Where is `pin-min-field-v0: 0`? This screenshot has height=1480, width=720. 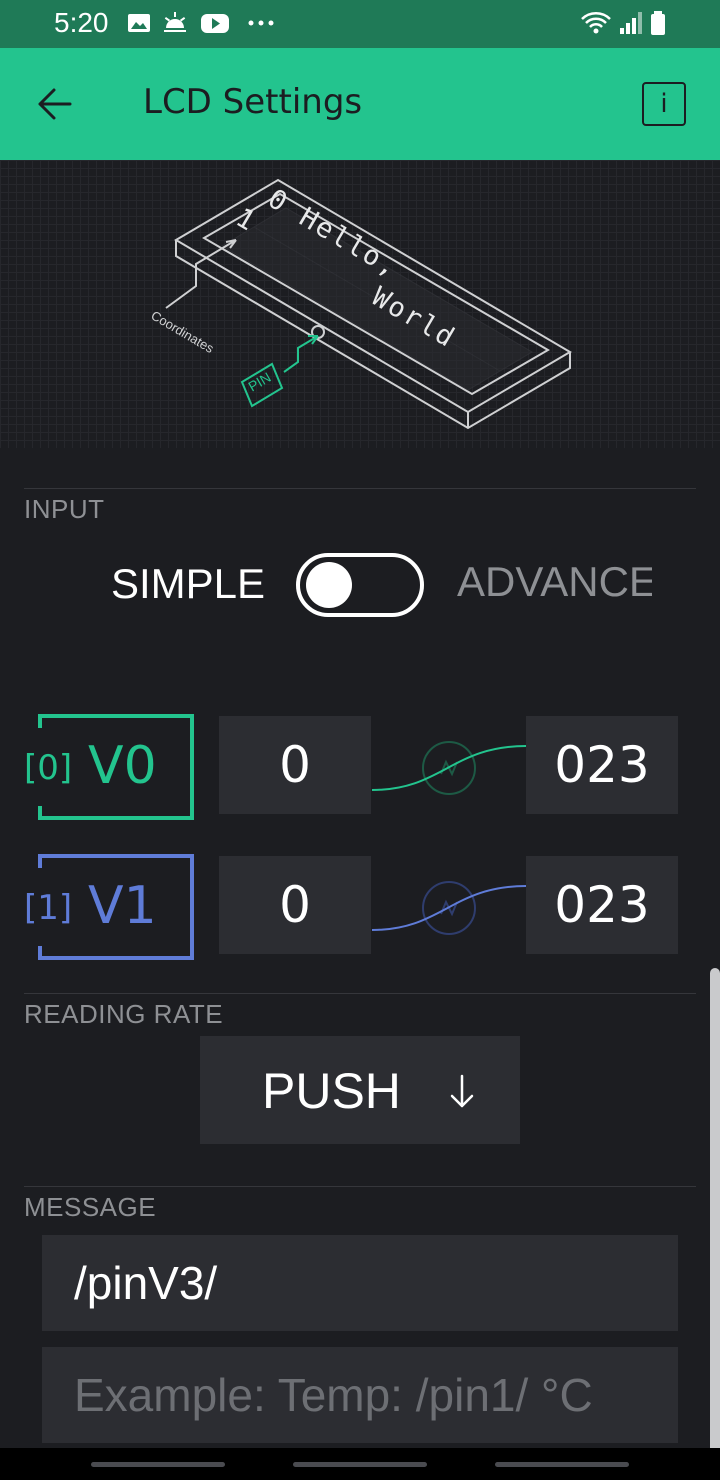
pin-min-field-v0: 0 is located at coordinates (295, 765).